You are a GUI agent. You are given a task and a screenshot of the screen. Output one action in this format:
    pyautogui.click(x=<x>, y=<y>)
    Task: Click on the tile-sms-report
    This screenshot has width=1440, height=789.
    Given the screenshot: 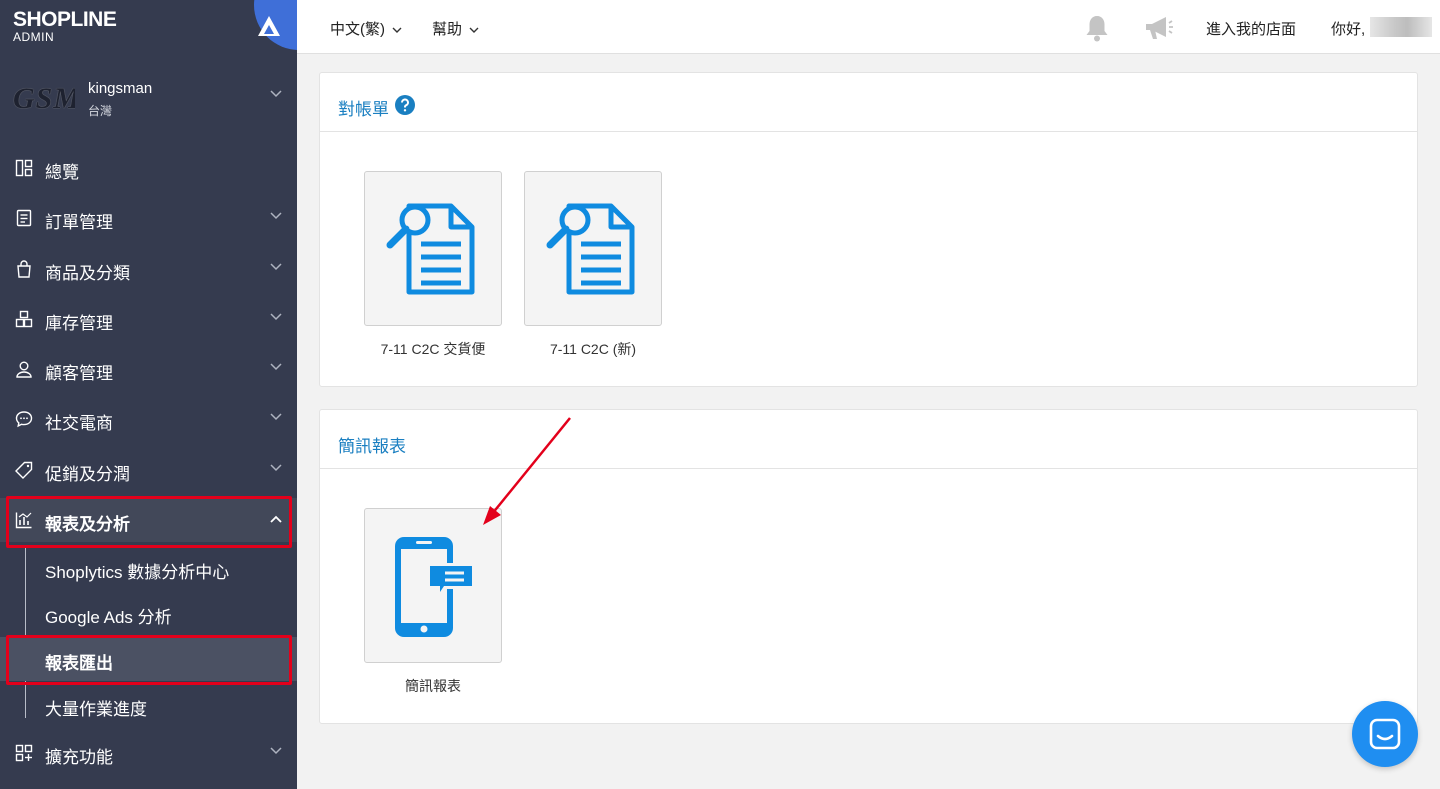 What is the action you would take?
    pyautogui.click(x=433, y=585)
    